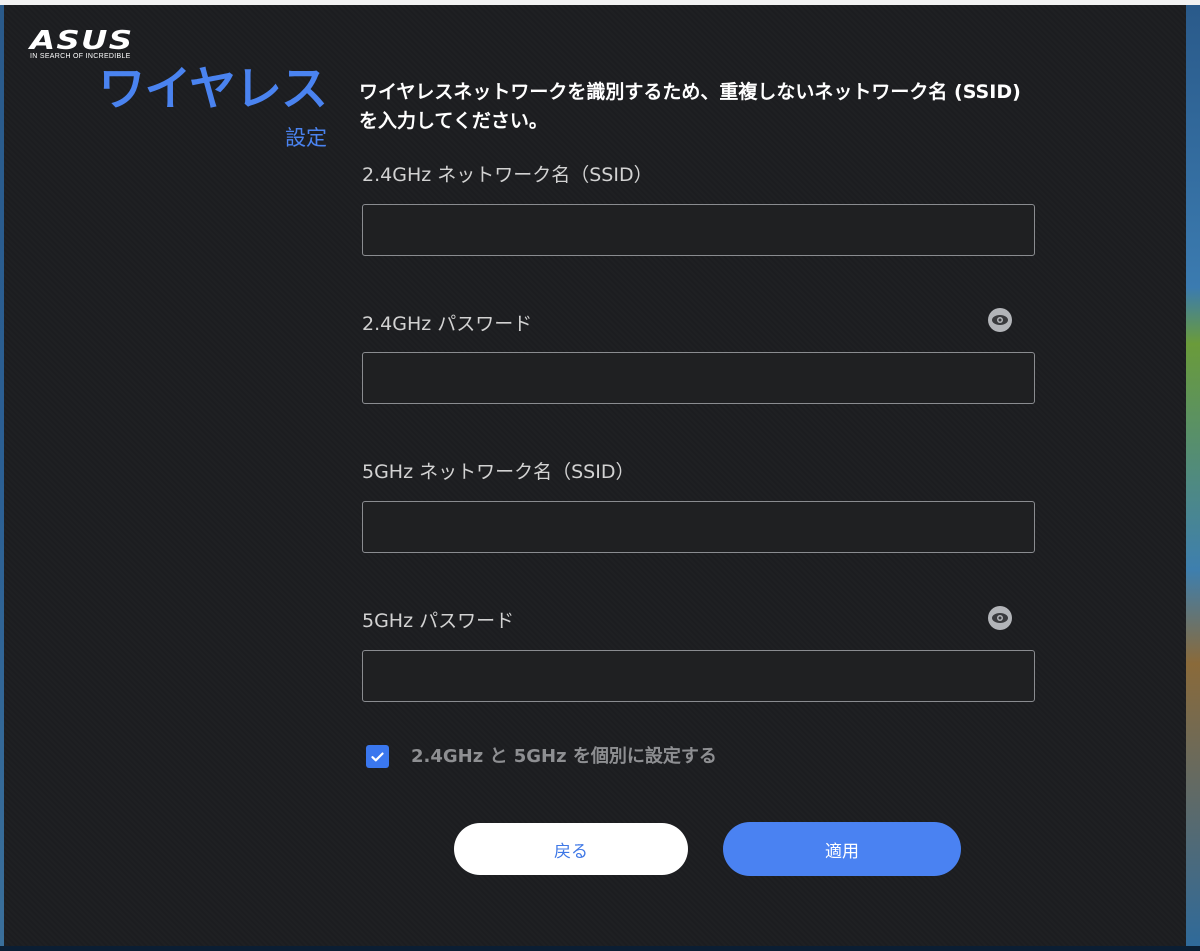 The width and height of the screenshot is (1200, 951). Describe the element at coordinates (306, 138) in the screenshot. I see `page-subtitle: 設定` at that location.